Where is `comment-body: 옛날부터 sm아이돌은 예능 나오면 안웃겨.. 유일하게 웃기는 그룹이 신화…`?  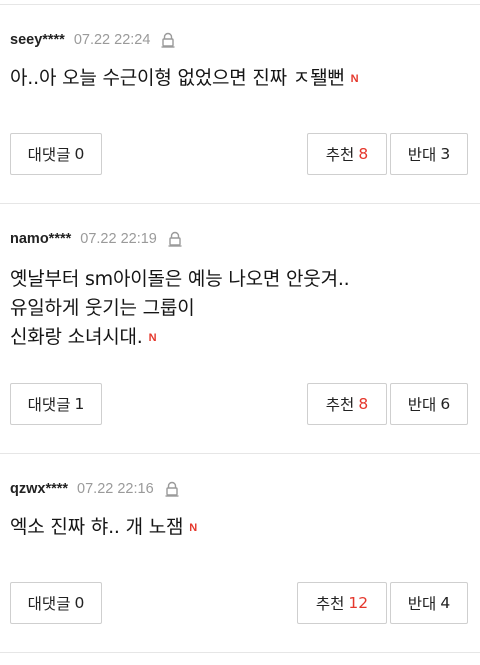 comment-body: 옛날부터 sm아이돌은 예능 나오면 안웃겨.. 유일하게 웃기는 그룹이 신화… is located at coordinates (180, 309).